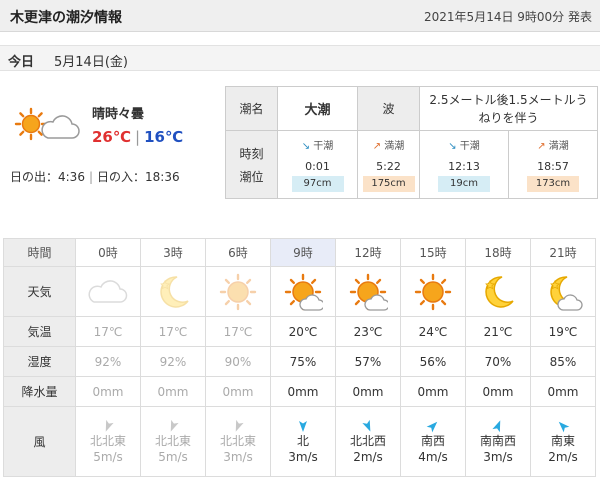 The height and width of the screenshot is (487, 600). Describe the element at coordinates (91, 62) in the screenshot. I see `date-label: 5月14日(金)` at that location.